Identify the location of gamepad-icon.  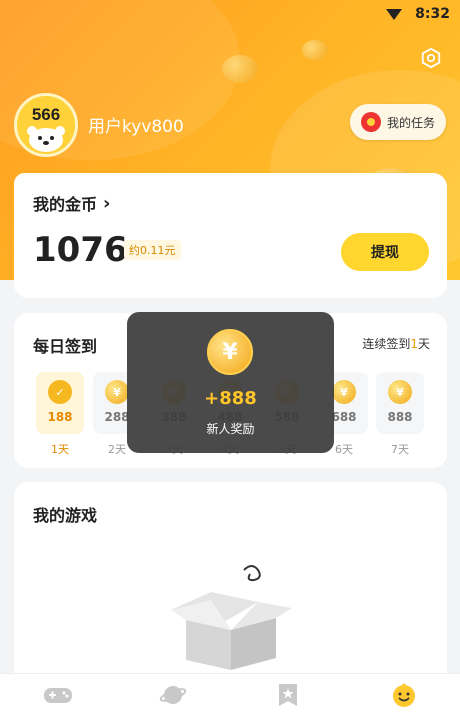
(58, 695).